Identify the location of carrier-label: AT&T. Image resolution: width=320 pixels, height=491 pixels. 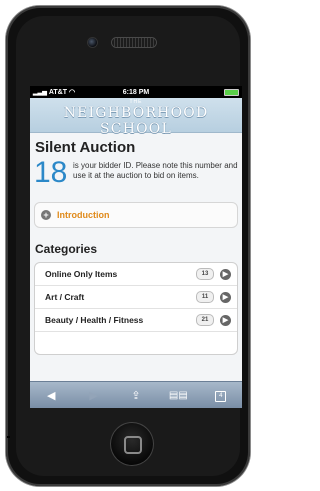
(57, 92).